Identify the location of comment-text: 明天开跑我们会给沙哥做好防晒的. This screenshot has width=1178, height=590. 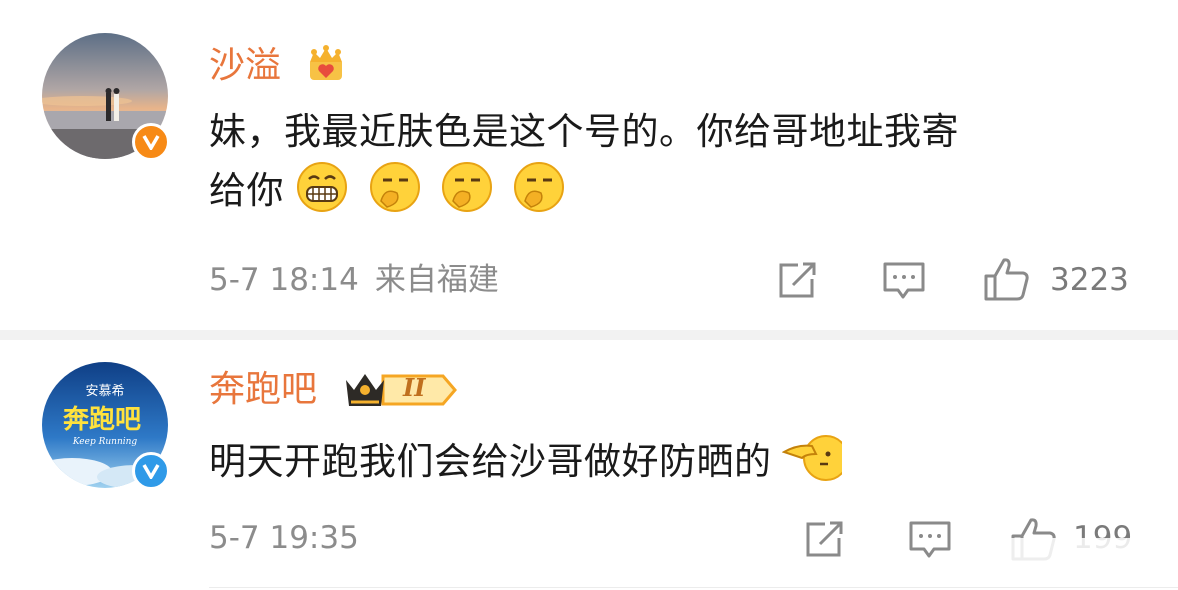
(679, 461).